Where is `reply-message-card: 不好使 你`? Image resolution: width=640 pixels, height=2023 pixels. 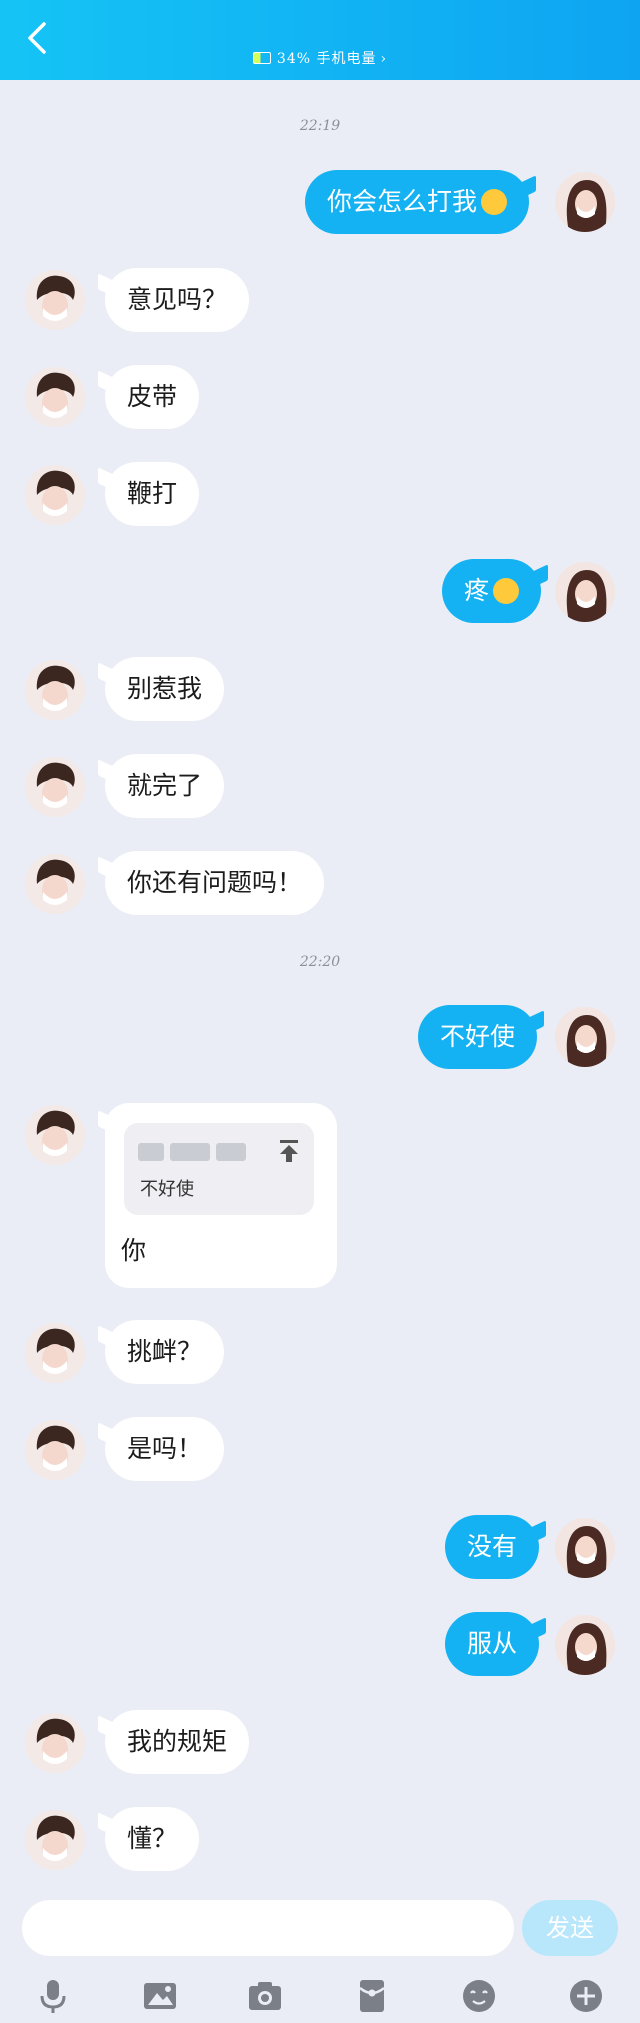
reply-message-card: 不好使 你 is located at coordinates (221, 1195).